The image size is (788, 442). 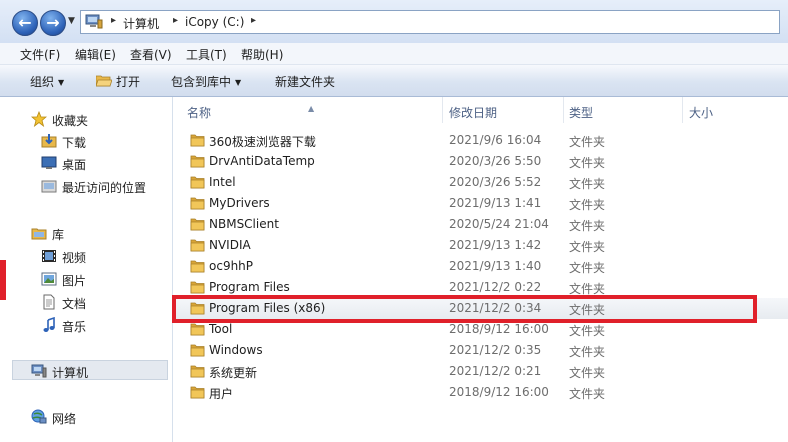 What do you see at coordinates (74, 327) in the screenshot?
I see `nav-music-label: 音乐` at bounding box center [74, 327].